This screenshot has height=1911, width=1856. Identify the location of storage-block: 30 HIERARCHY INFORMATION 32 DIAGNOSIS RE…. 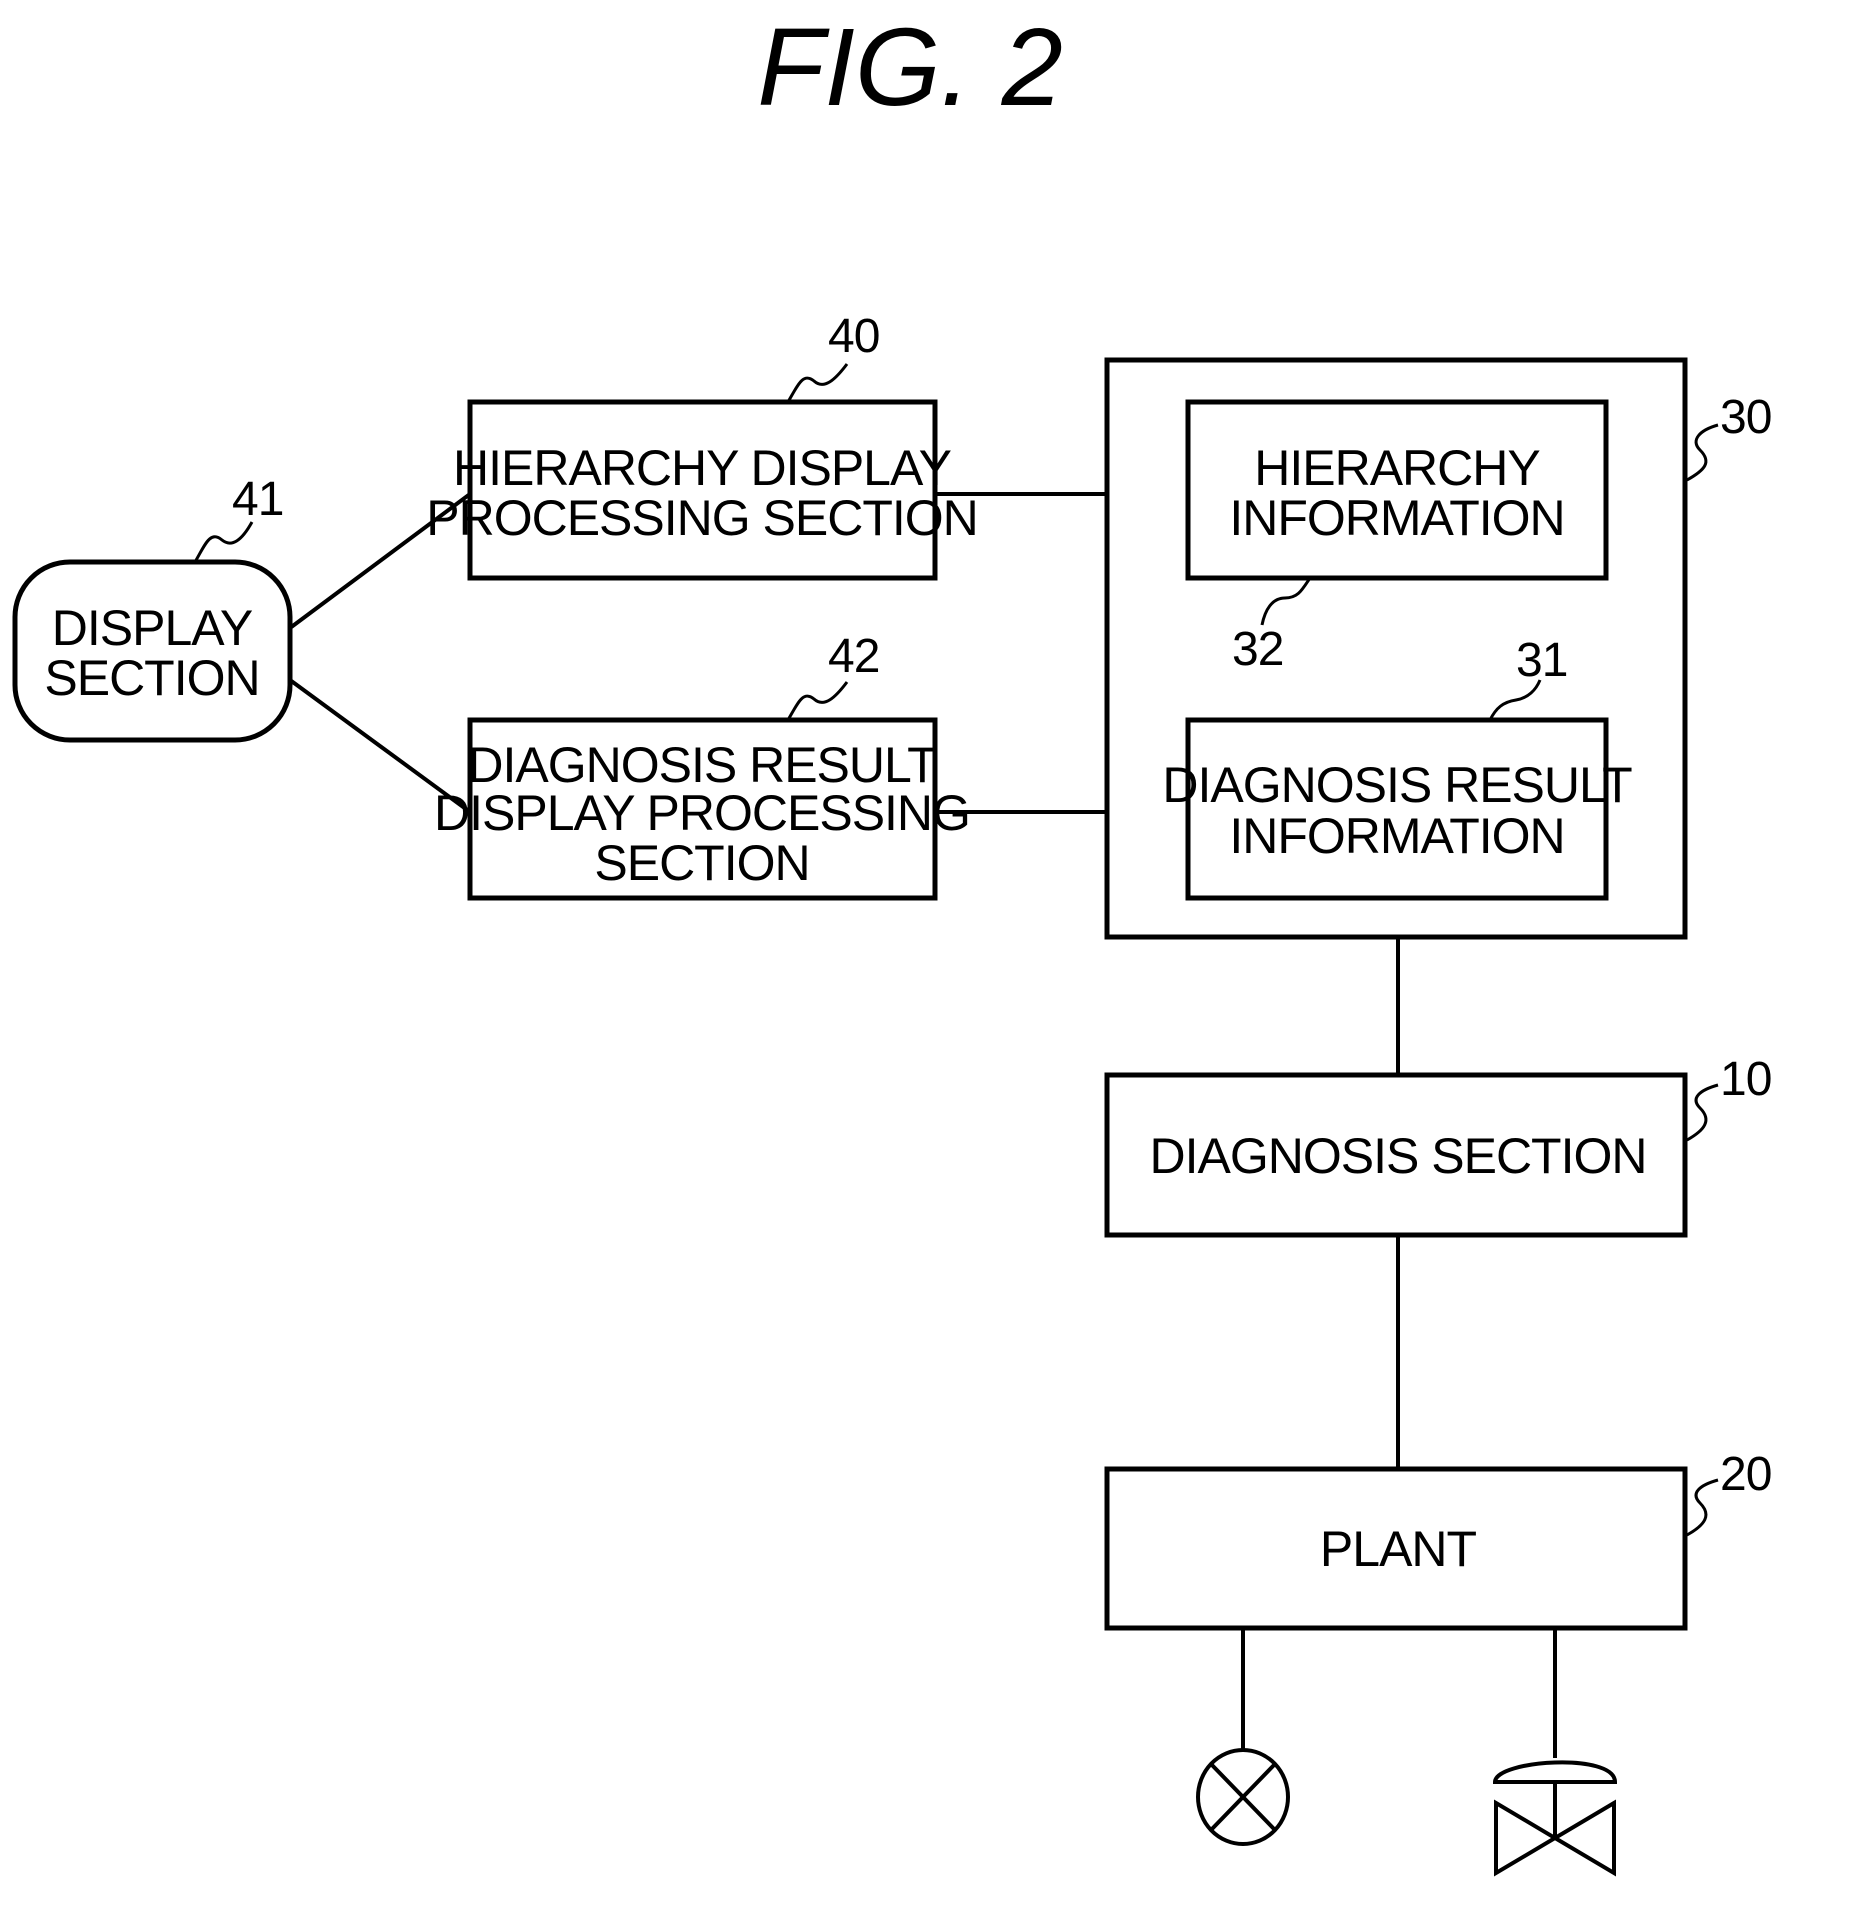
(1438, 648).